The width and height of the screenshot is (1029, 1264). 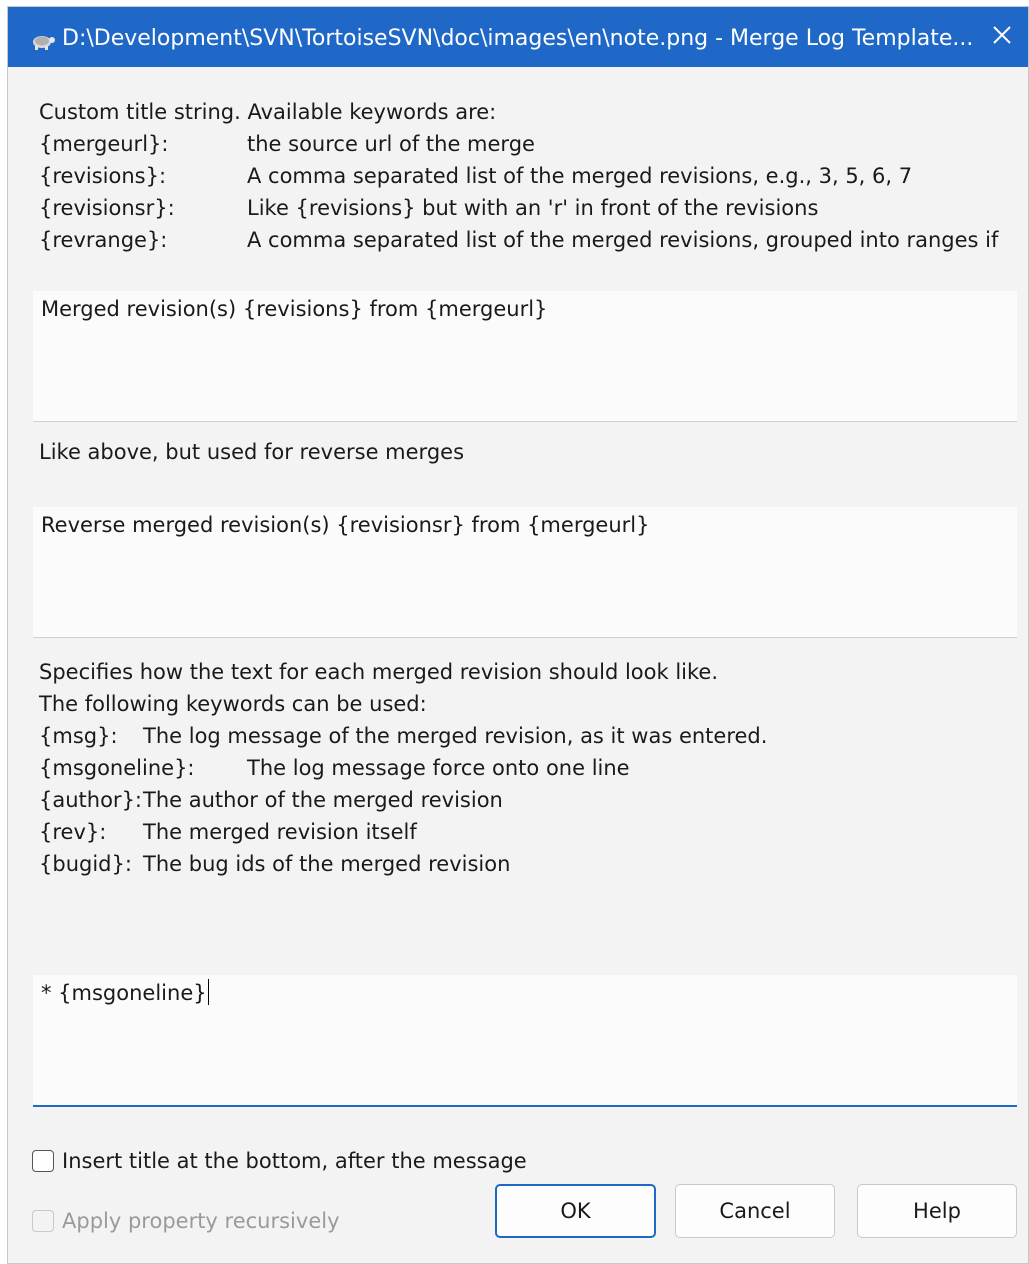 I want to click on message-template-input: * {msgoneline}, so click(x=525, y=1041).